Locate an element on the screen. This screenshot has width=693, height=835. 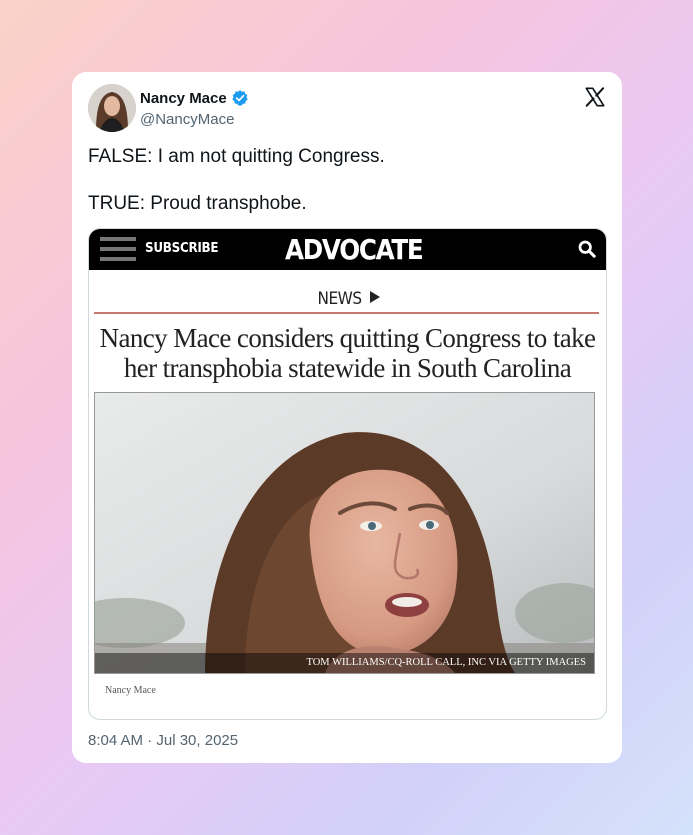
menu-icon is located at coordinates (118, 249).